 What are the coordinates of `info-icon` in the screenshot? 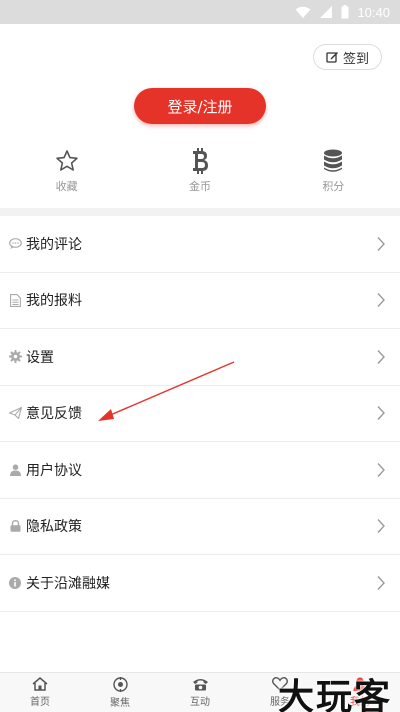 It's located at (15, 582).